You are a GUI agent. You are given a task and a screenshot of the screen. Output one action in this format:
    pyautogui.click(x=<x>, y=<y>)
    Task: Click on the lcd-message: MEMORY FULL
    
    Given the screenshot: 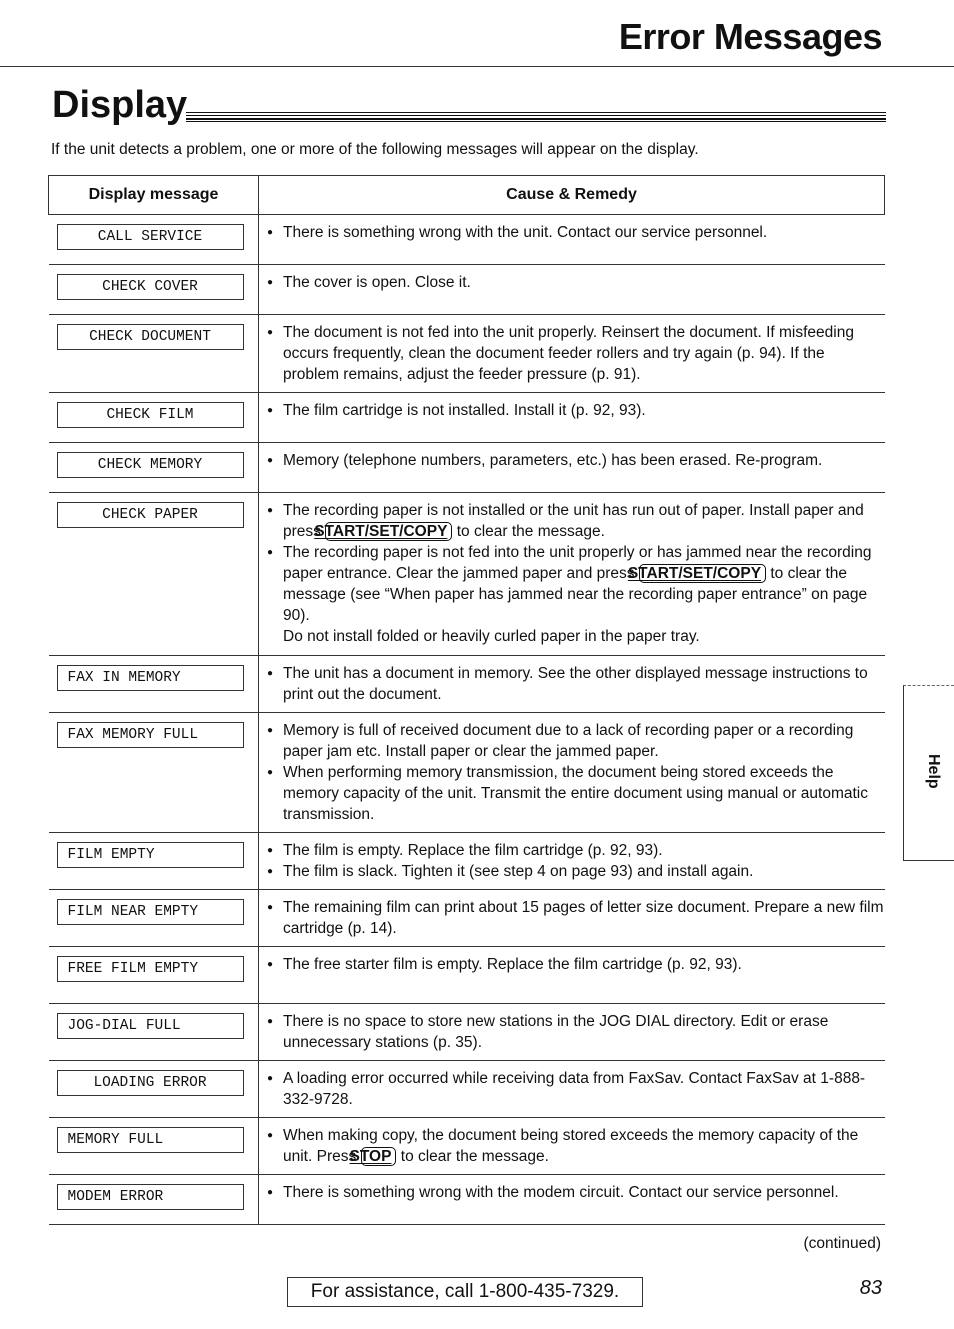 What is the action you would take?
    pyautogui.click(x=150, y=1140)
    